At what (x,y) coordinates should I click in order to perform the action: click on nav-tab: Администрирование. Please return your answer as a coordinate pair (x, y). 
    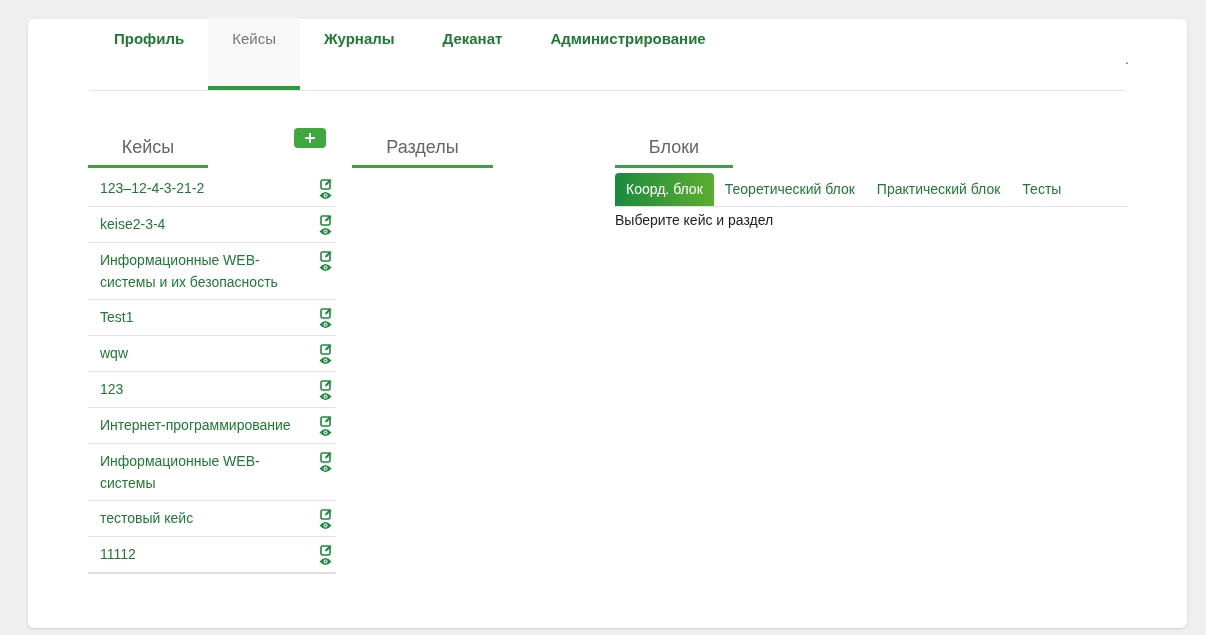
    Looking at the image, I should click on (628, 54).